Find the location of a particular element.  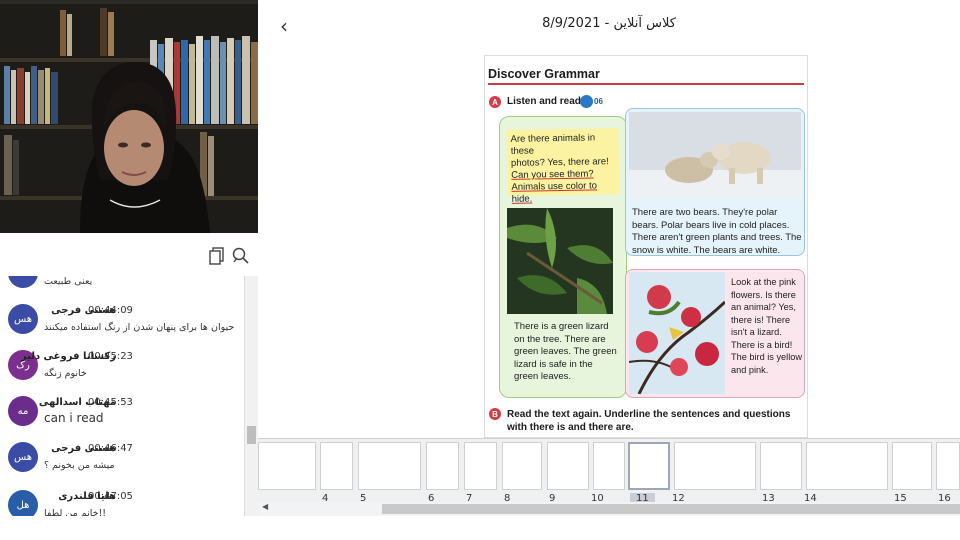

question-line: photos? Yes, there are! is located at coordinates (559, 162).